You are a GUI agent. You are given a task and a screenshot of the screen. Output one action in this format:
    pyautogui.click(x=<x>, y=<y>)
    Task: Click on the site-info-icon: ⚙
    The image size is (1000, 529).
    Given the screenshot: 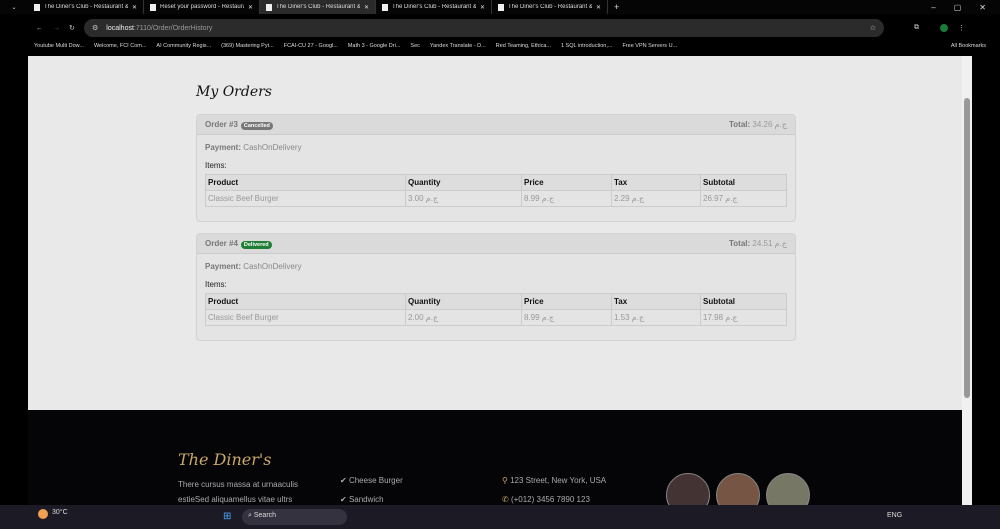 What is the action you would take?
    pyautogui.click(x=95, y=28)
    